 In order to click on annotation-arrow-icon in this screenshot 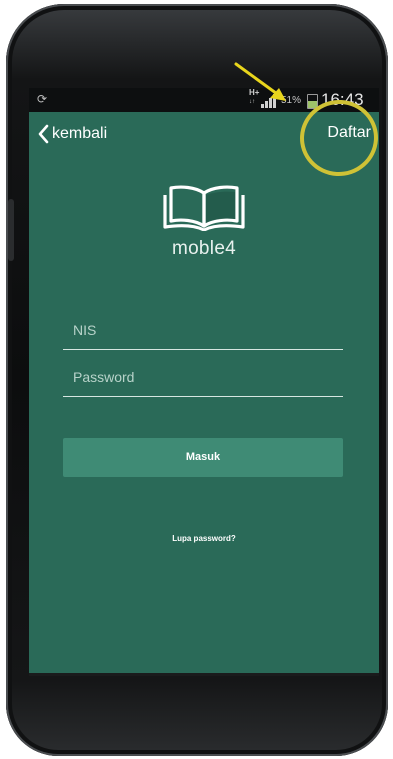, I will do `click(260, 81)`.